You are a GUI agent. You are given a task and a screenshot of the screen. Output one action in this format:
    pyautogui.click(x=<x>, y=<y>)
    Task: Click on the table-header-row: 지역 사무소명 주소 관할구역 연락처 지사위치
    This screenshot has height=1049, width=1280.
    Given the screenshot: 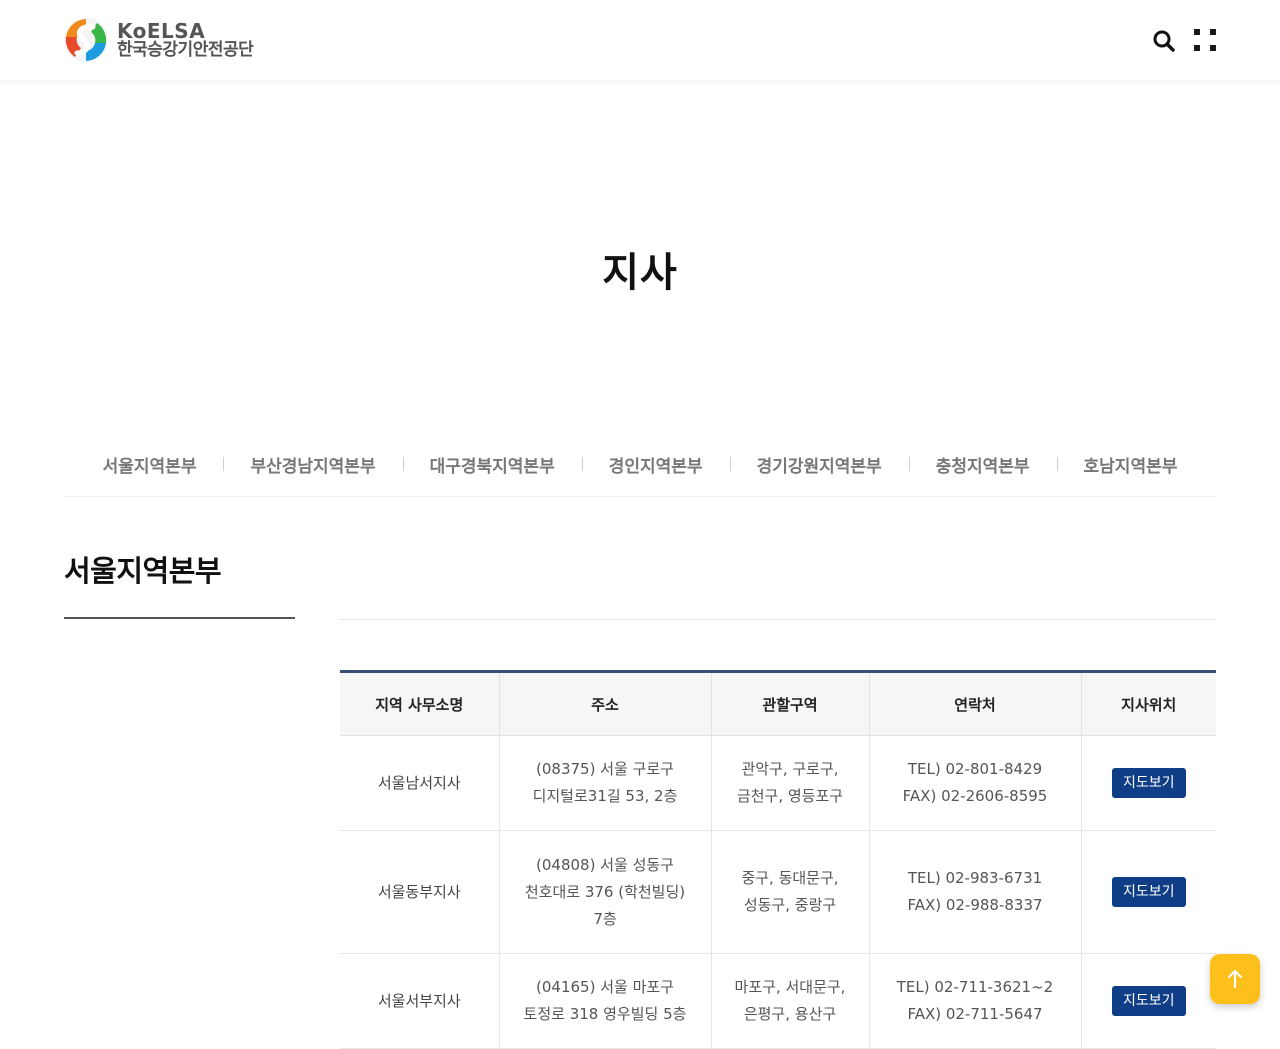 What is the action you would take?
    pyautogui.click(x=778, y=703)
    